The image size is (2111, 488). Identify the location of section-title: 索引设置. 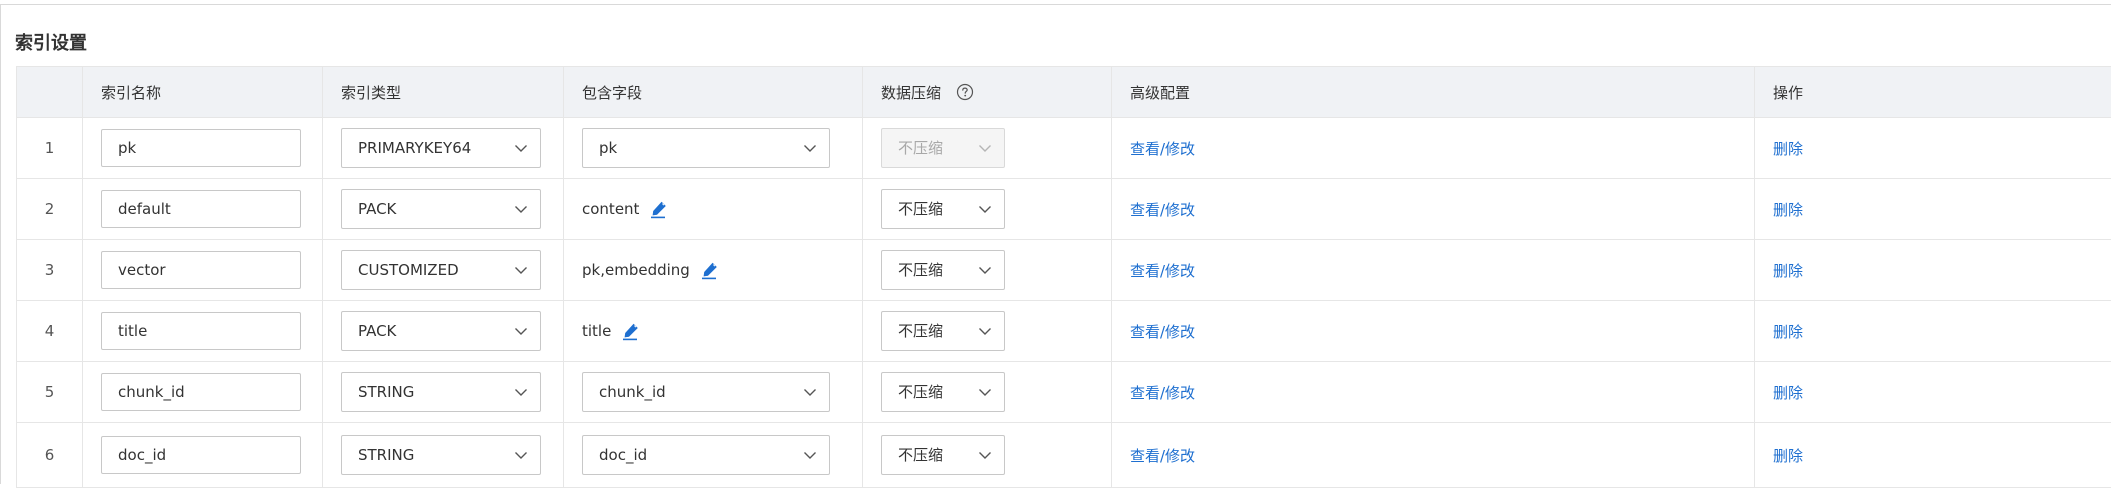
(51, 44).